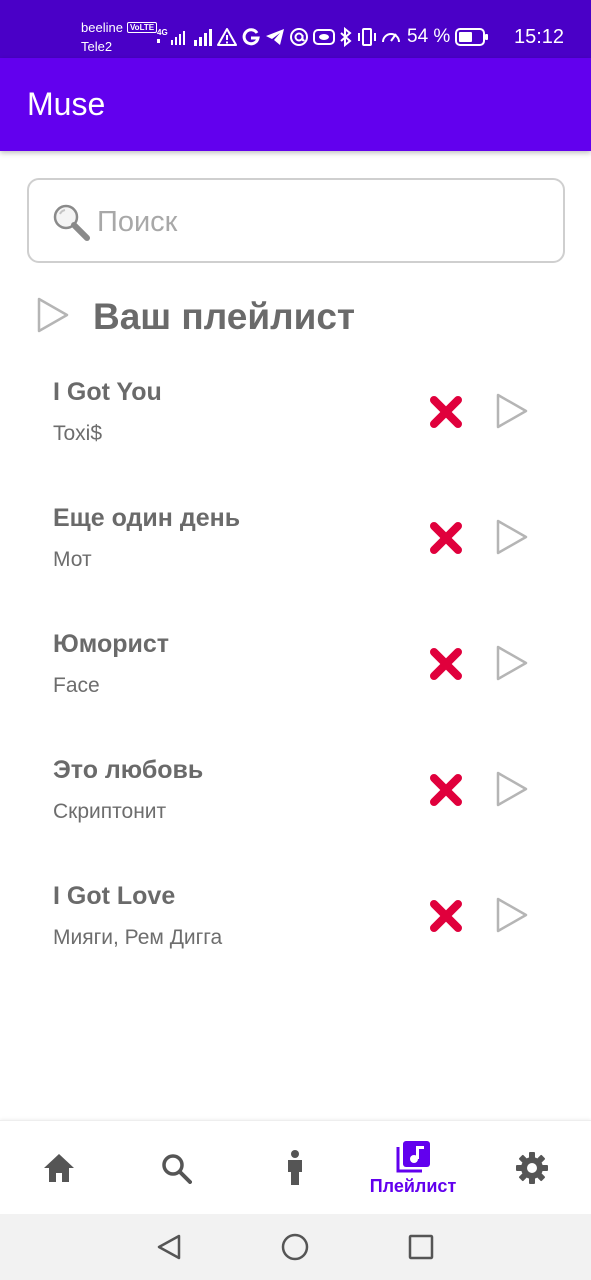  Describe the element at coordinates (295, 104) in the screenshot. I see `app-bar: Muse` at that location.